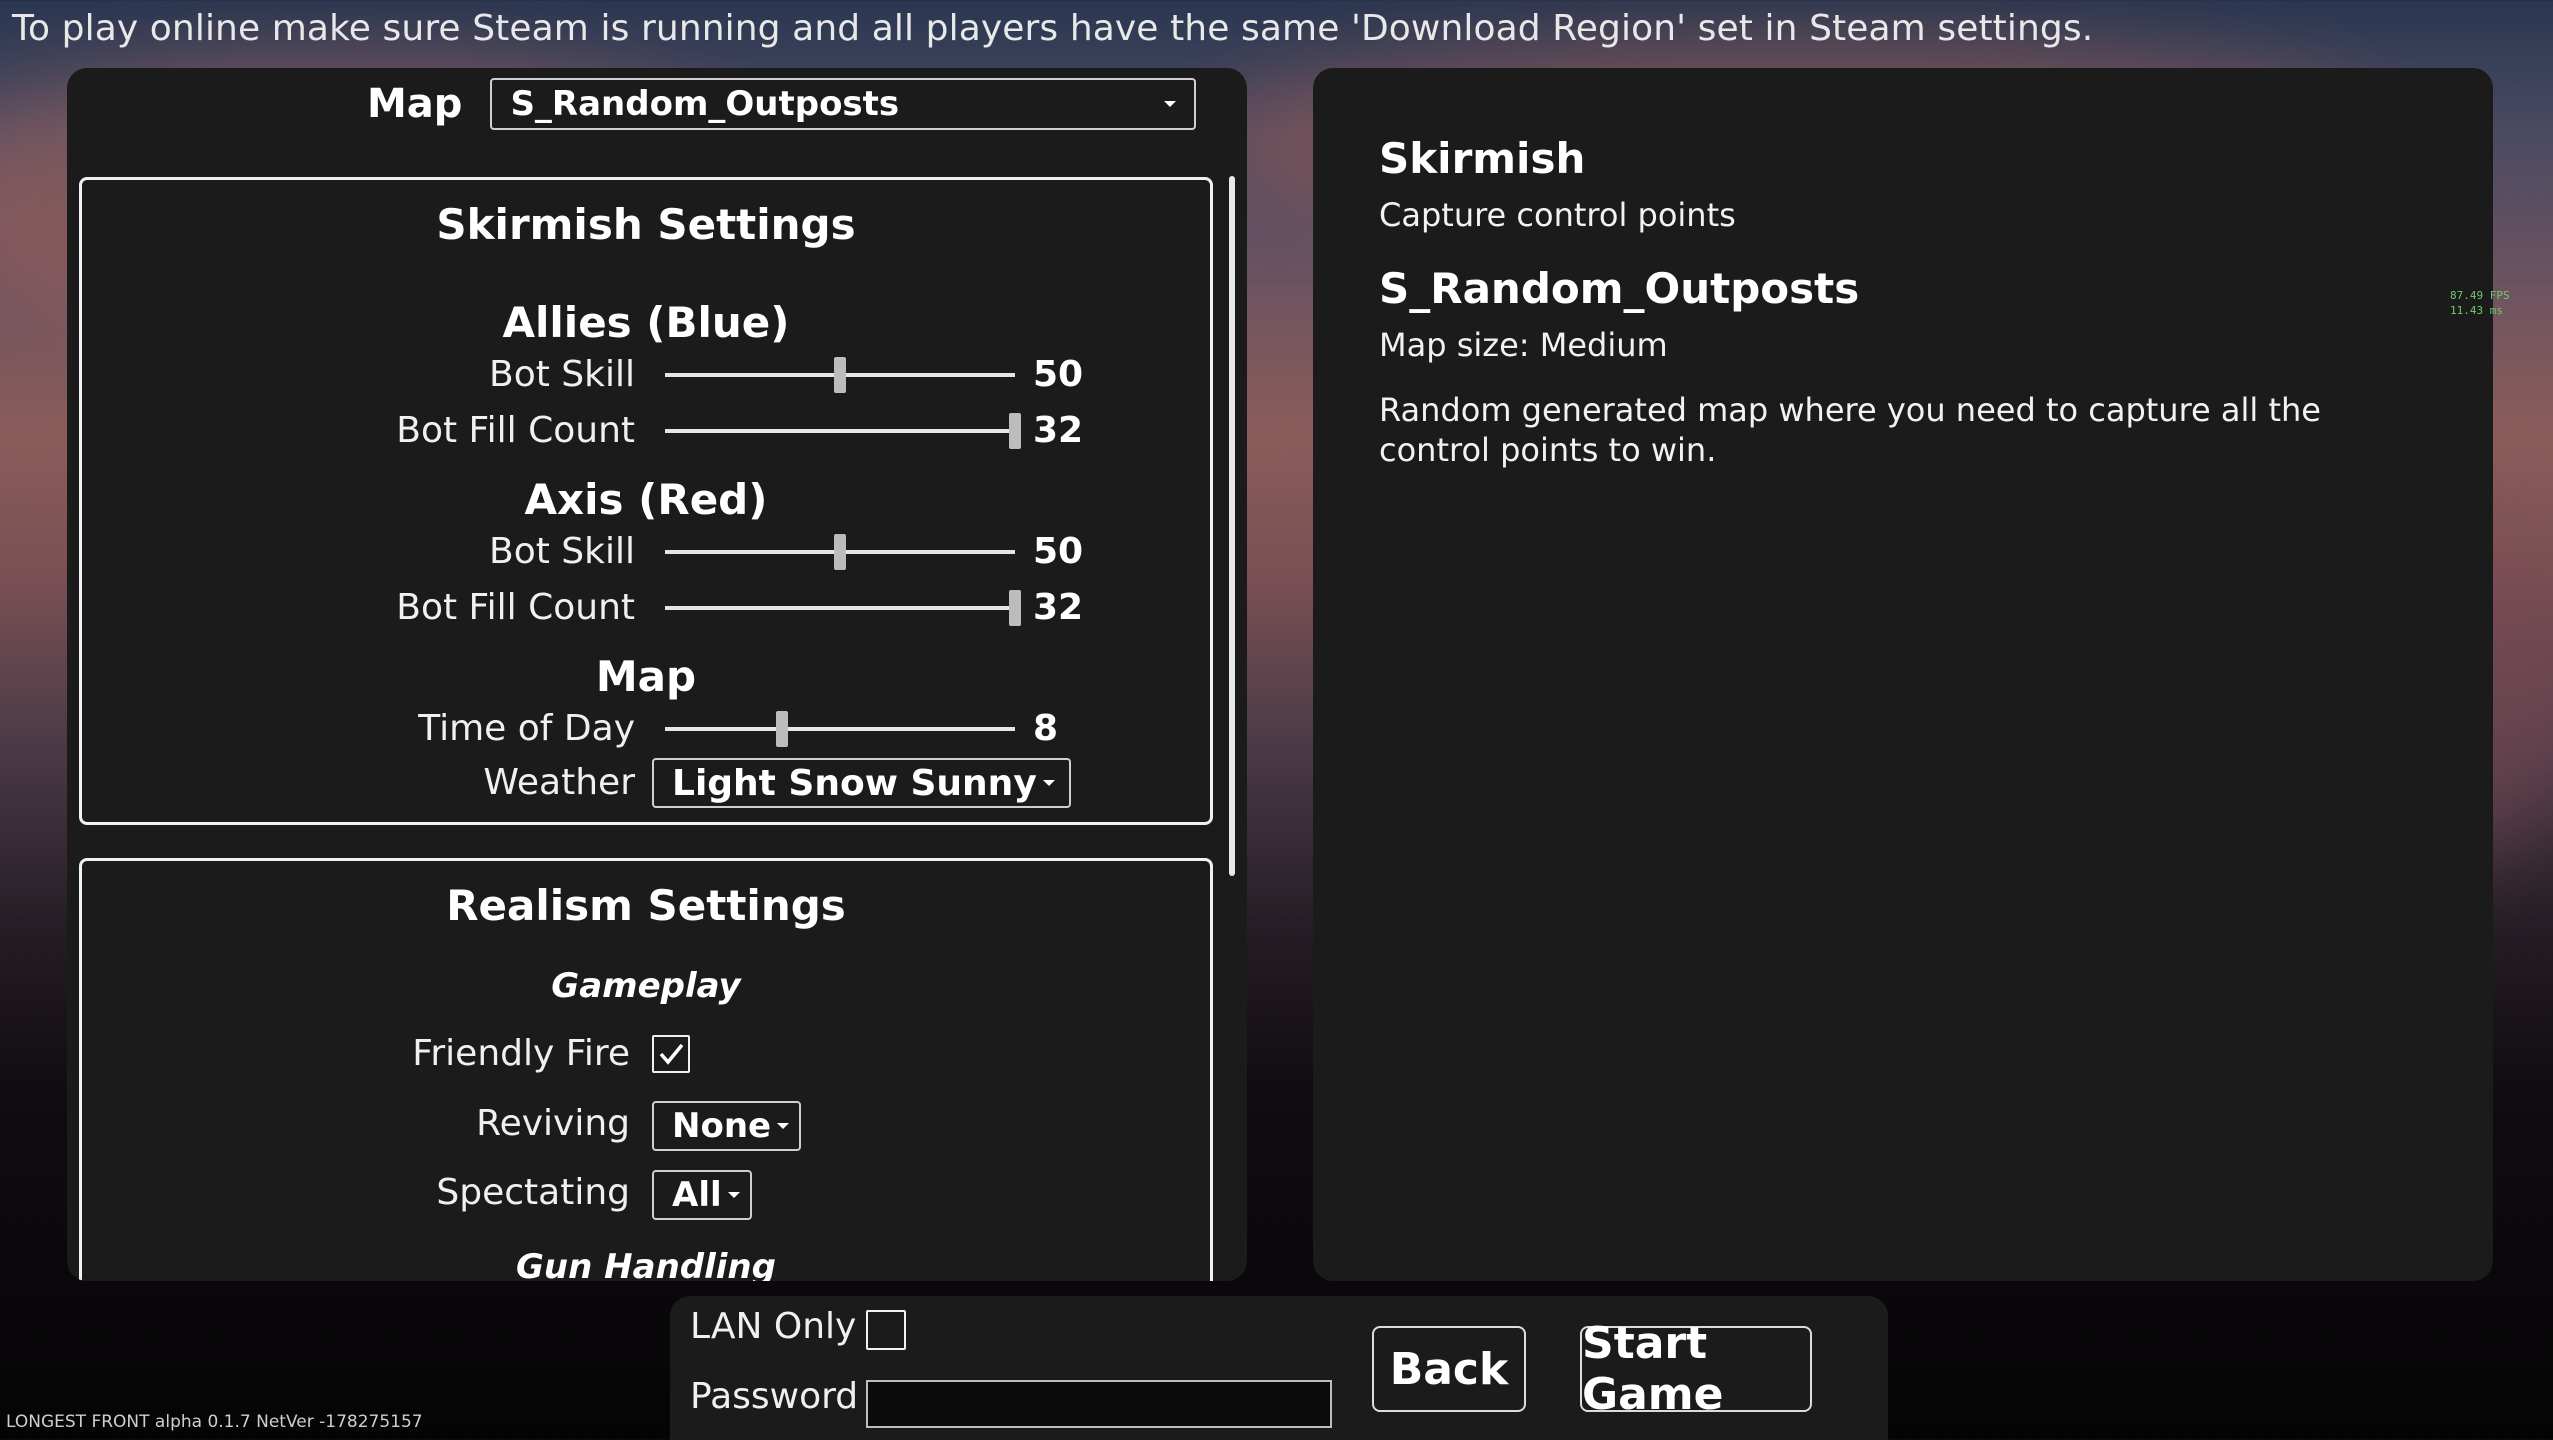 The height and width of the screenshot is (1440, 2553). Describe the element at coordinates (2480, 303) in the screenshot. I see `perf-overlay: 87.49 FPS 11.43 ms` at that location.